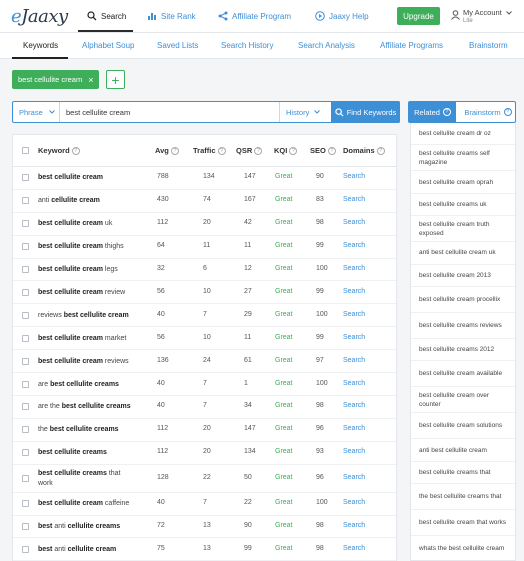  I want to click on related-keyword-item: best cellulite creams reviews, so click(463, 326).